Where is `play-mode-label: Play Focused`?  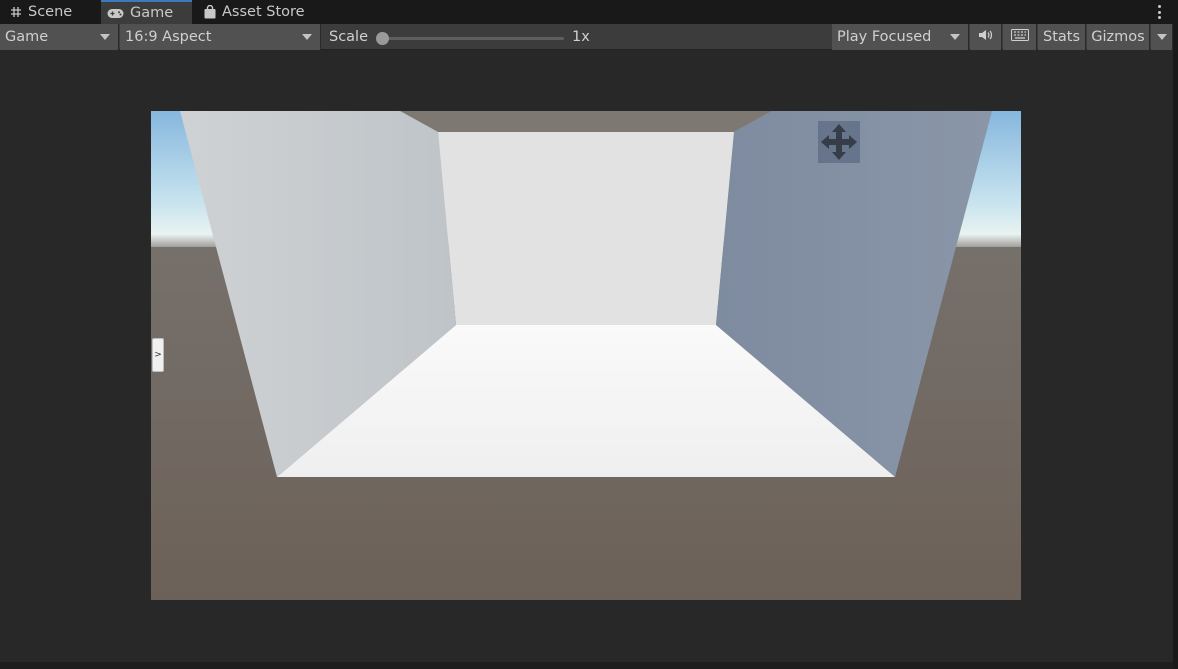 play-mode-label: Play Focused is located at coordinates (884, 37).